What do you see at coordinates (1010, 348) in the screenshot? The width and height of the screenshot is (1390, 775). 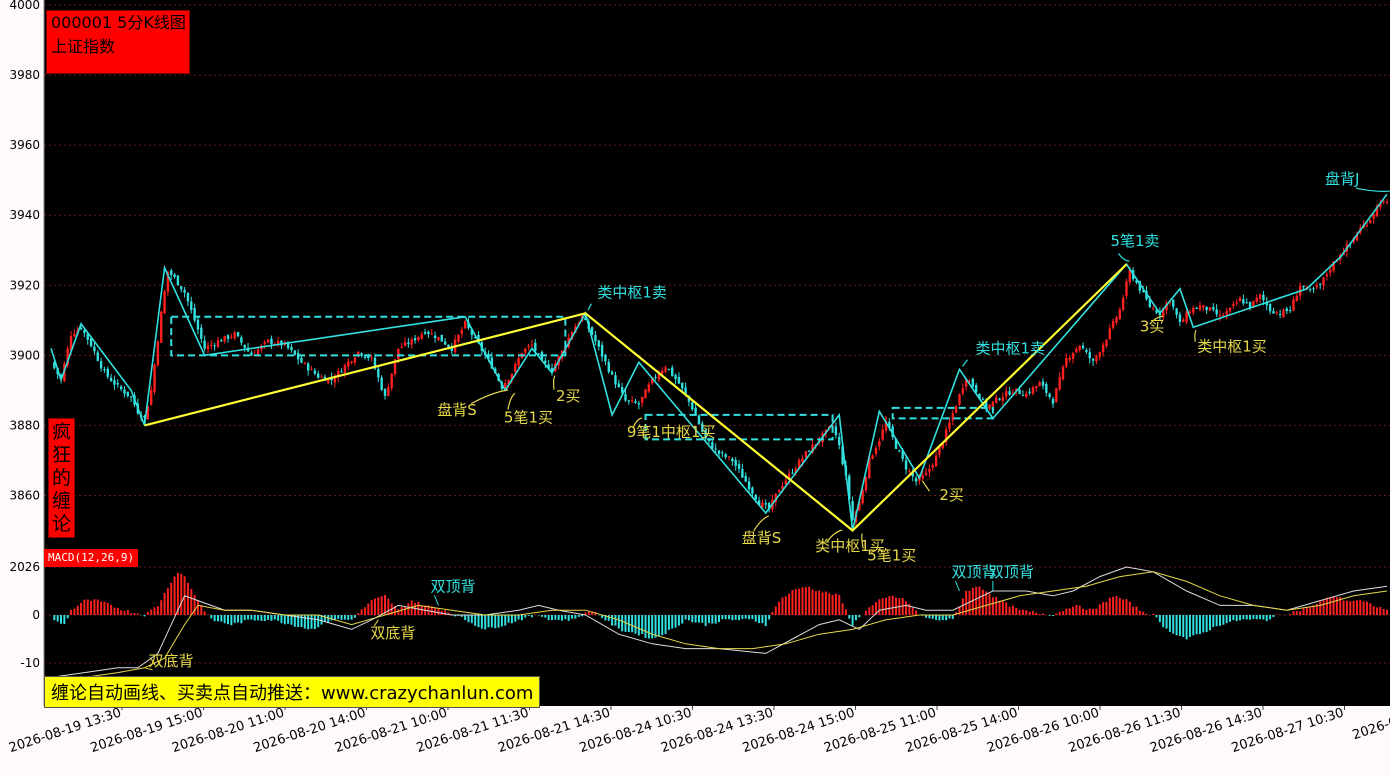 I see `annotation-label: 类中枢1卖` at bounding box center [1010, 348].